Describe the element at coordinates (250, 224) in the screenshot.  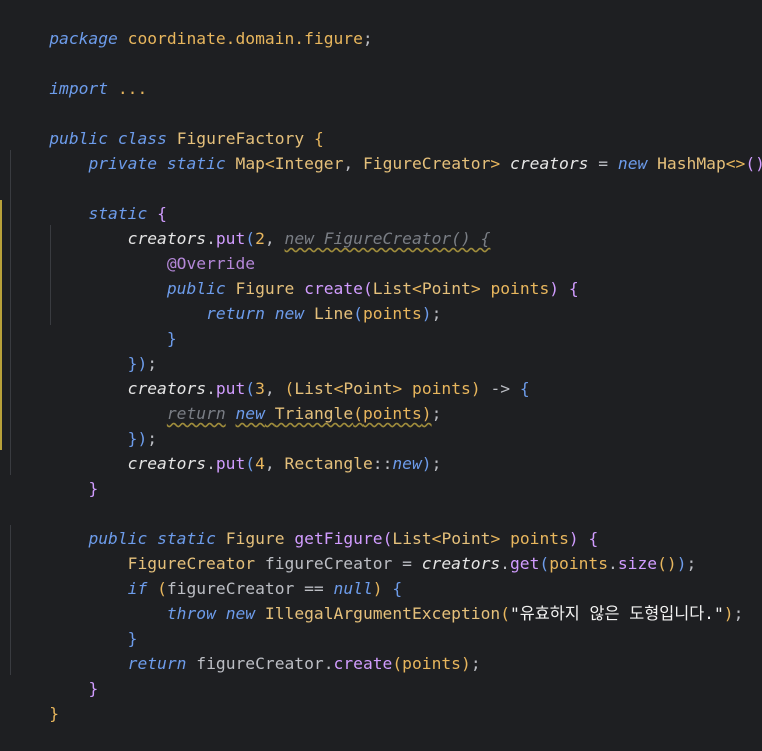
I see `code-line-9: creators.put(2, new FigureCreator() {` at that location.